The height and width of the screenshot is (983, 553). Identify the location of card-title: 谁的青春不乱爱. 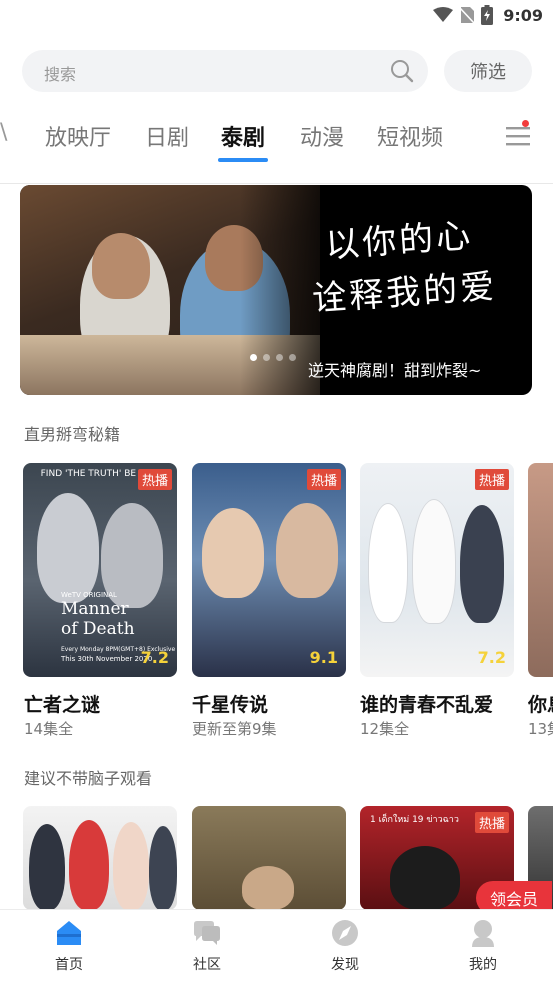
(426, 703).